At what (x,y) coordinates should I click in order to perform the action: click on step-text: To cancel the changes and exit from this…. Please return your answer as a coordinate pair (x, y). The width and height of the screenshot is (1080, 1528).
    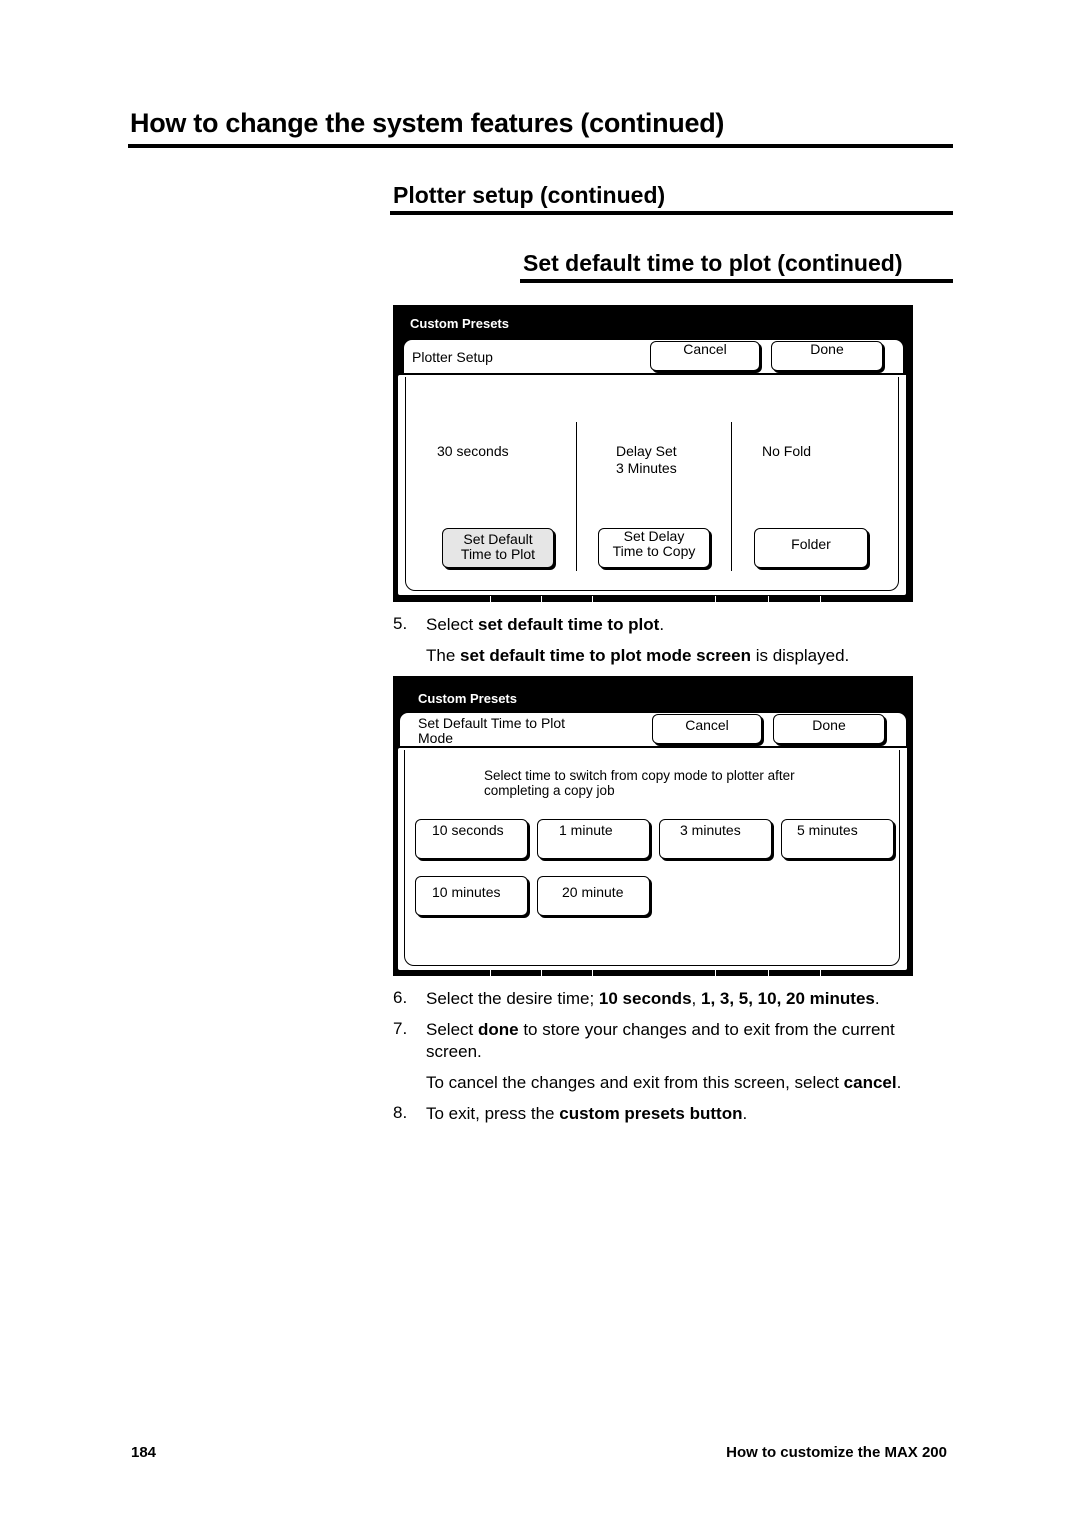
    Looking at the image, I should click on (635, 1082).